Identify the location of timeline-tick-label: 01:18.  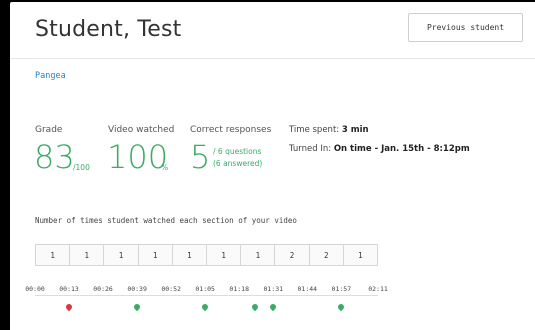
(239, 289).